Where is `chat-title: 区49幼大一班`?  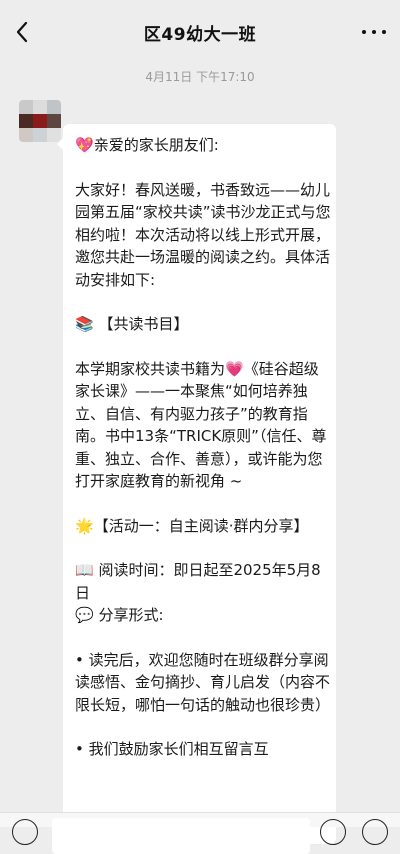
chat-title: 区49幼大一班 is located at coordinates (200, 35).